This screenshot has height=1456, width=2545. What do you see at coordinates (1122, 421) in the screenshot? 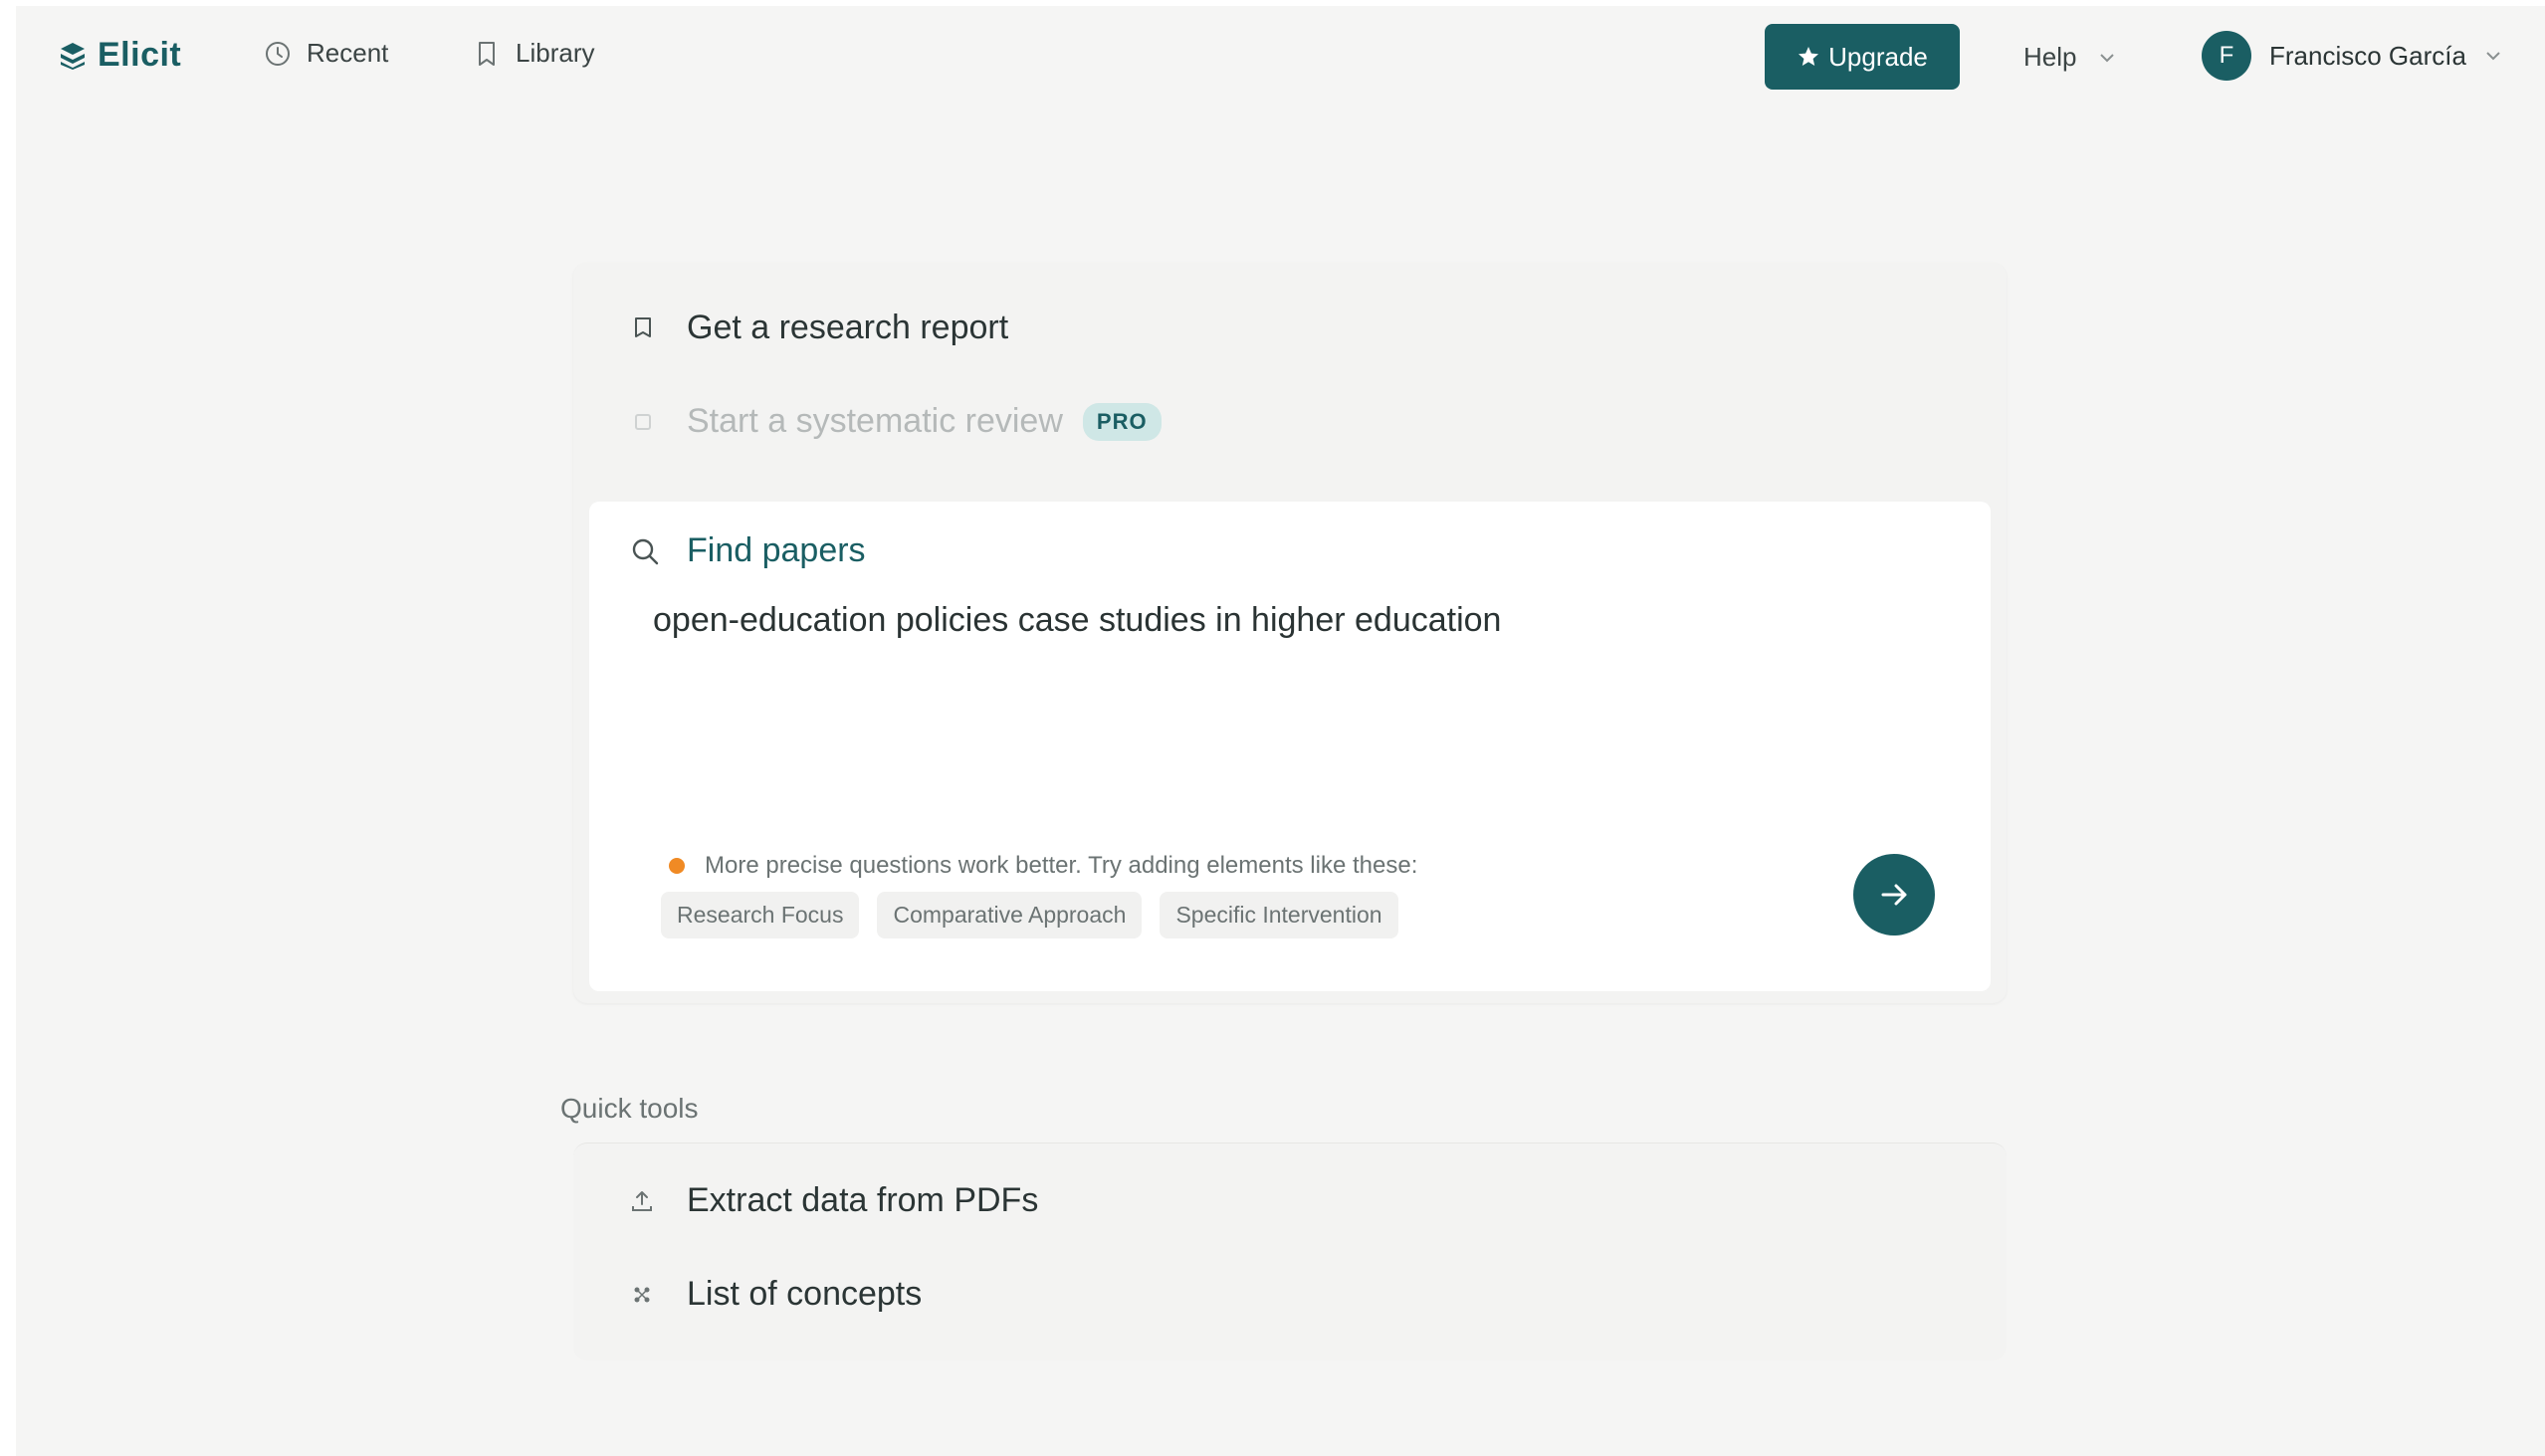
I see `pro-badge: PRO` at bounding box center [1122, 421].